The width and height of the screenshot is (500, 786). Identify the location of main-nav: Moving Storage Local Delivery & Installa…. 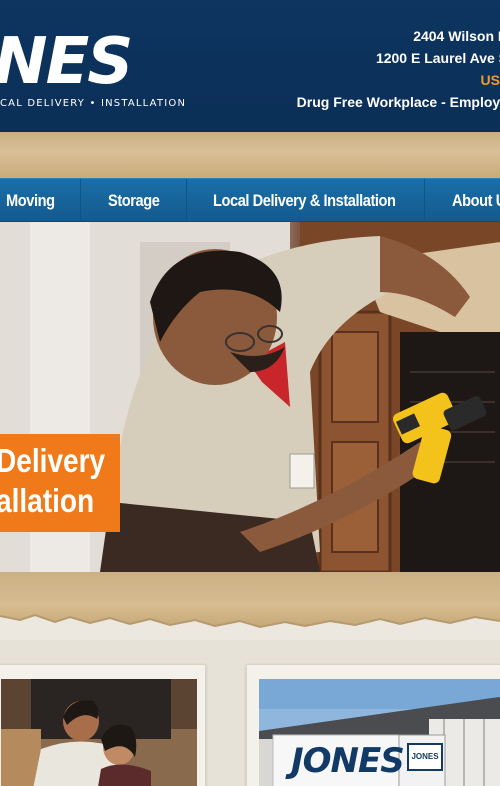
(250, 200).